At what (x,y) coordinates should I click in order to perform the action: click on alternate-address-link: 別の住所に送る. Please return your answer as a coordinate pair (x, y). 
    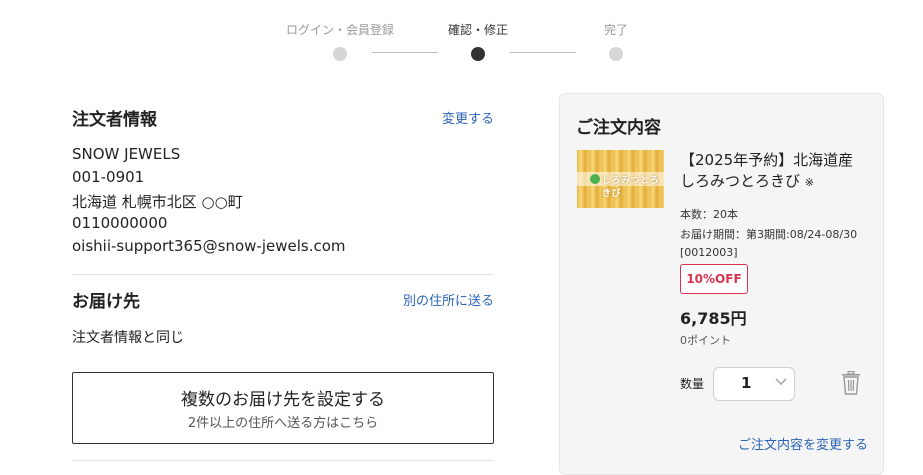
    Looking at the image, I should click on (448, 299).